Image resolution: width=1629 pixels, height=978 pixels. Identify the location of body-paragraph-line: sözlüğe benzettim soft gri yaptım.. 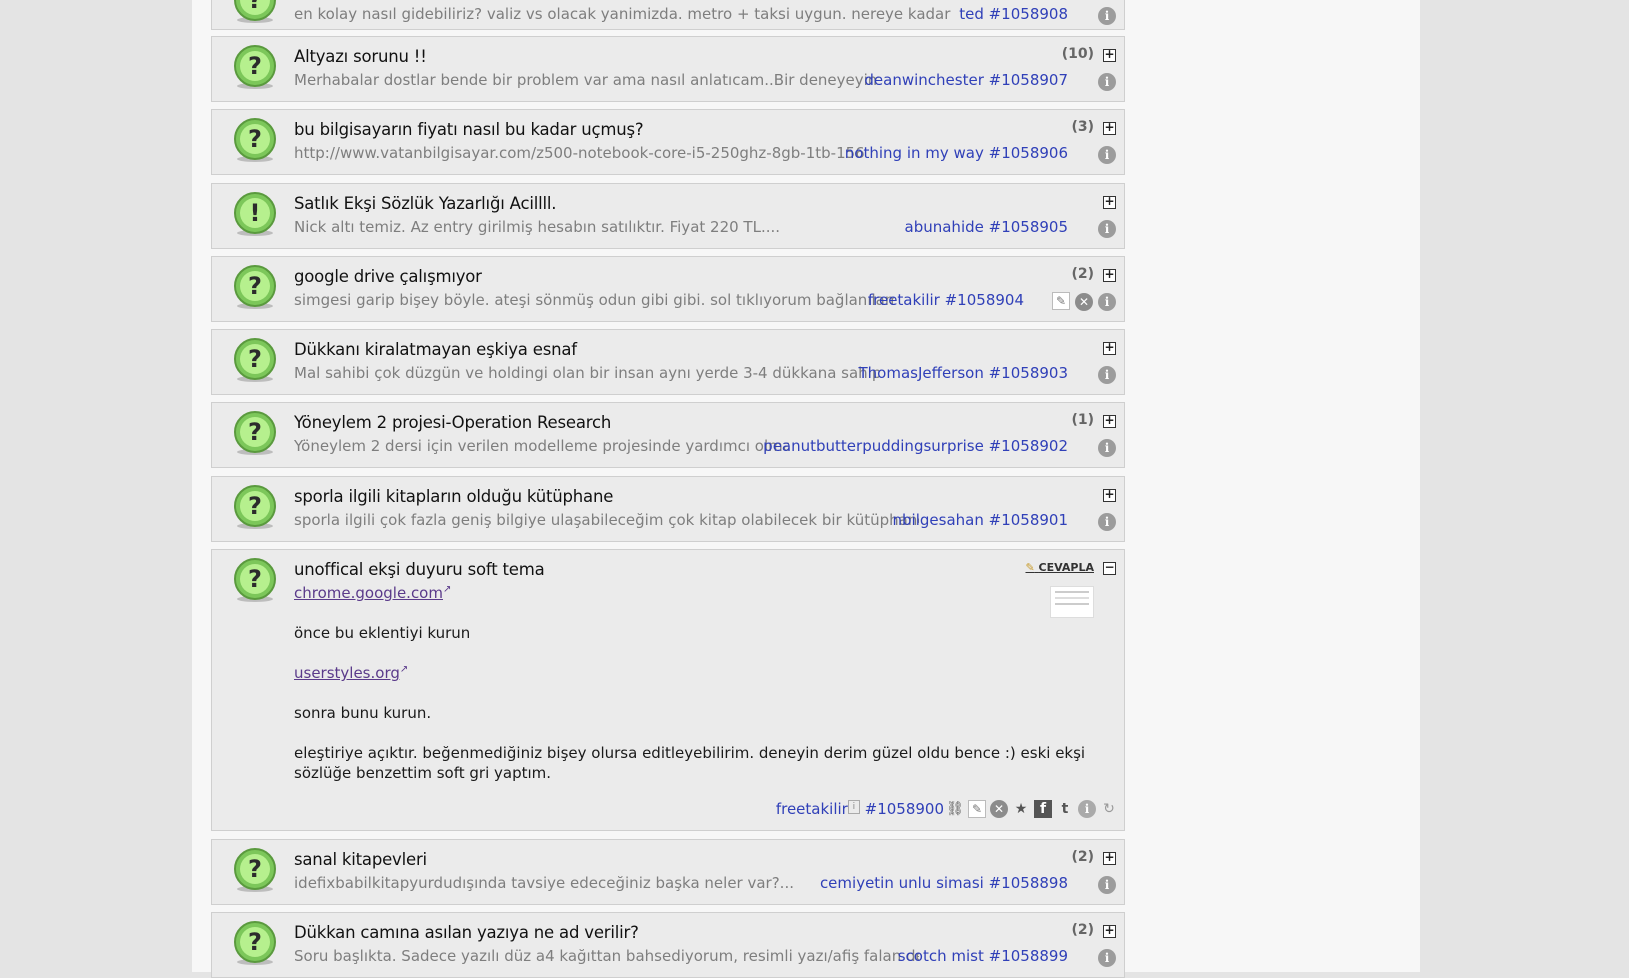
(423, 773).